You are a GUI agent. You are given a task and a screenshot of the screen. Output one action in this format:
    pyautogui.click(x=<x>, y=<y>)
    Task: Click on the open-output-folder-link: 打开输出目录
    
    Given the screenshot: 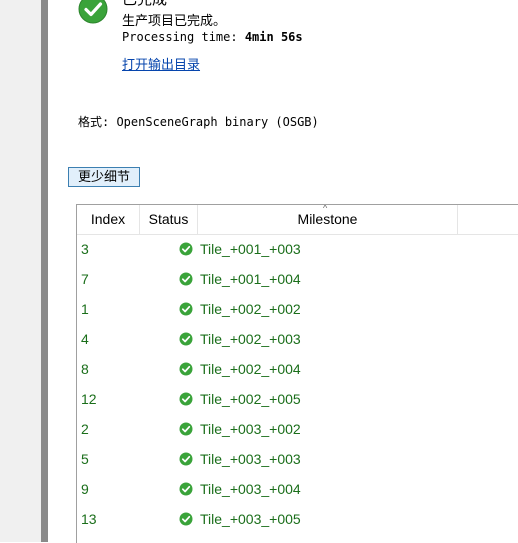 What is the action you would take?
    pyautogui.click(x=161, y=63)
    